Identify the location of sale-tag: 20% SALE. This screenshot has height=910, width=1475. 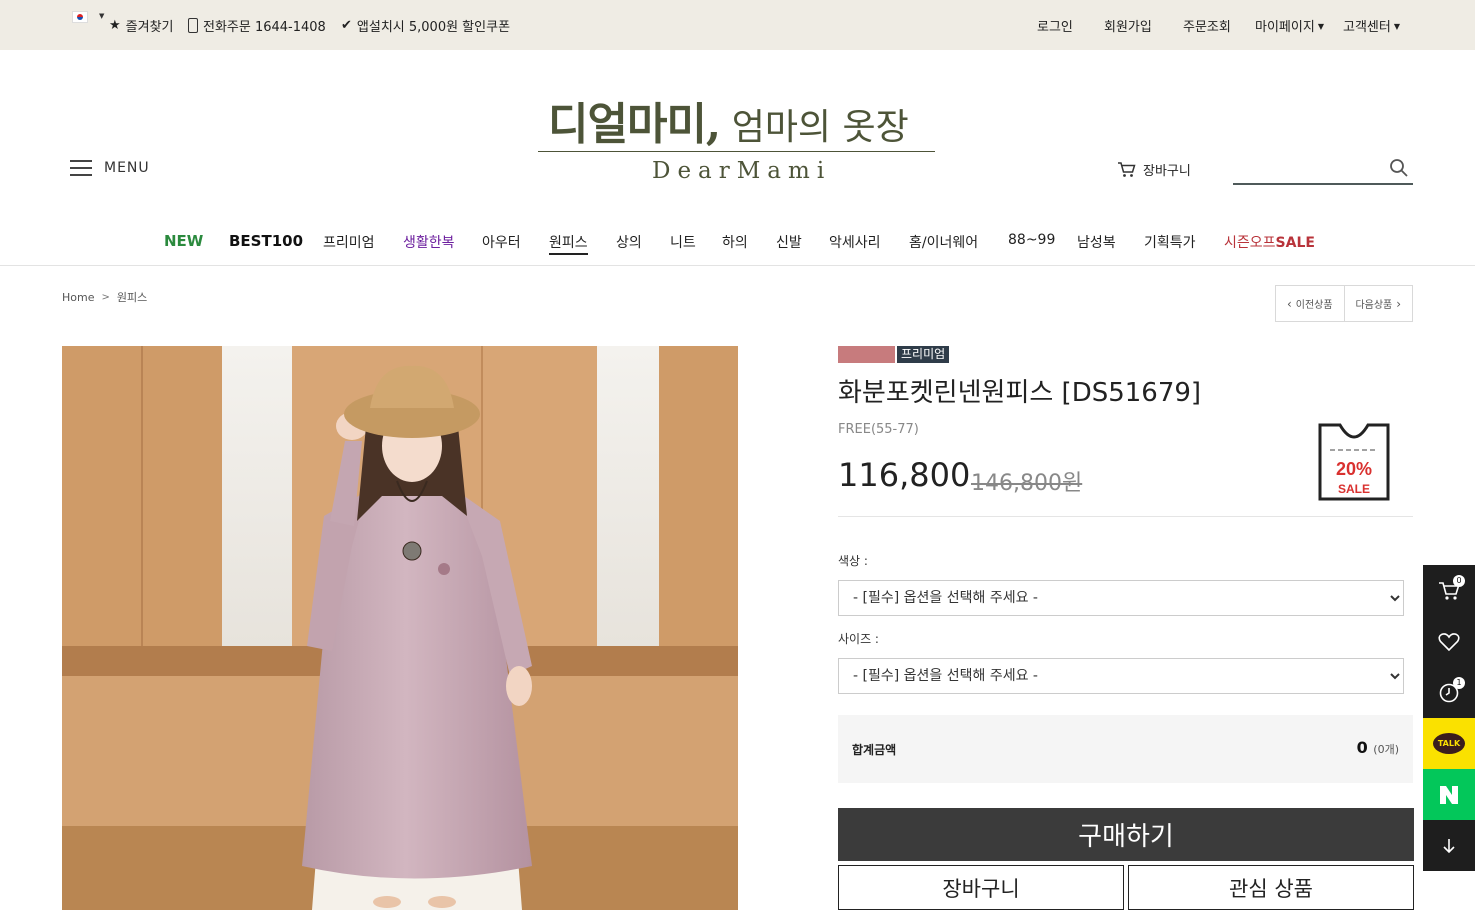
(1354, 465).